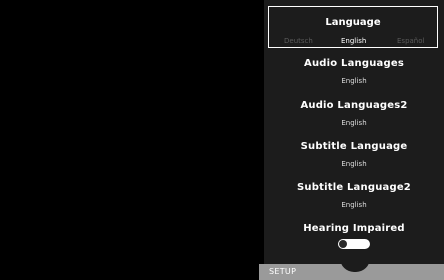 This screenshot has width=444, height=280. I want to click on language-title: Language, so click(353, 22).